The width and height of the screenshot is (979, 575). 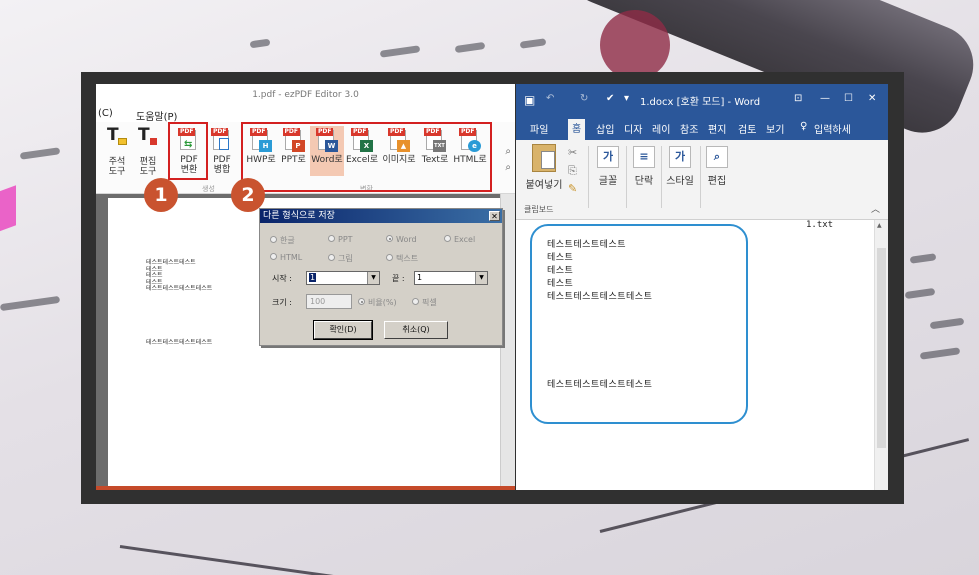 I want to click on font-group-button: 가 글꼴, so click(x=608, y=166).